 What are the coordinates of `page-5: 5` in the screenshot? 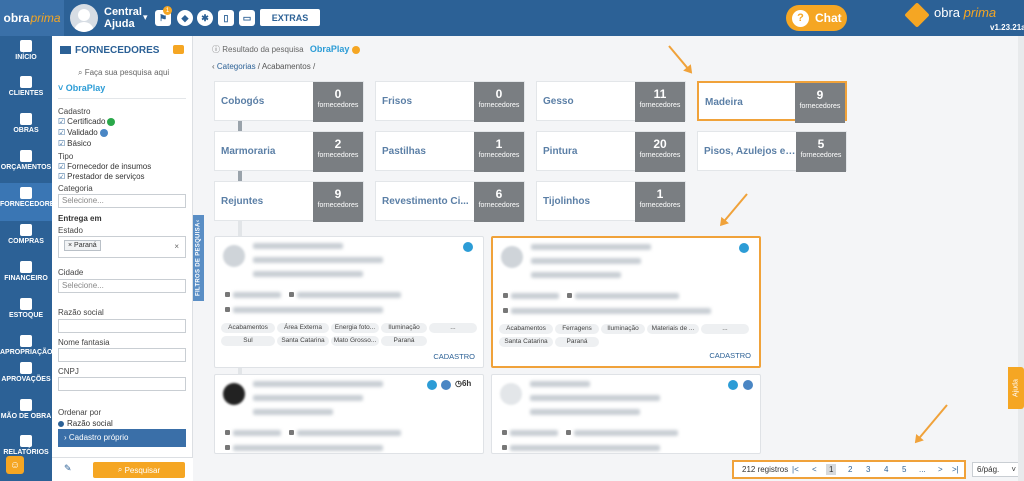 It's located at (904, 469).